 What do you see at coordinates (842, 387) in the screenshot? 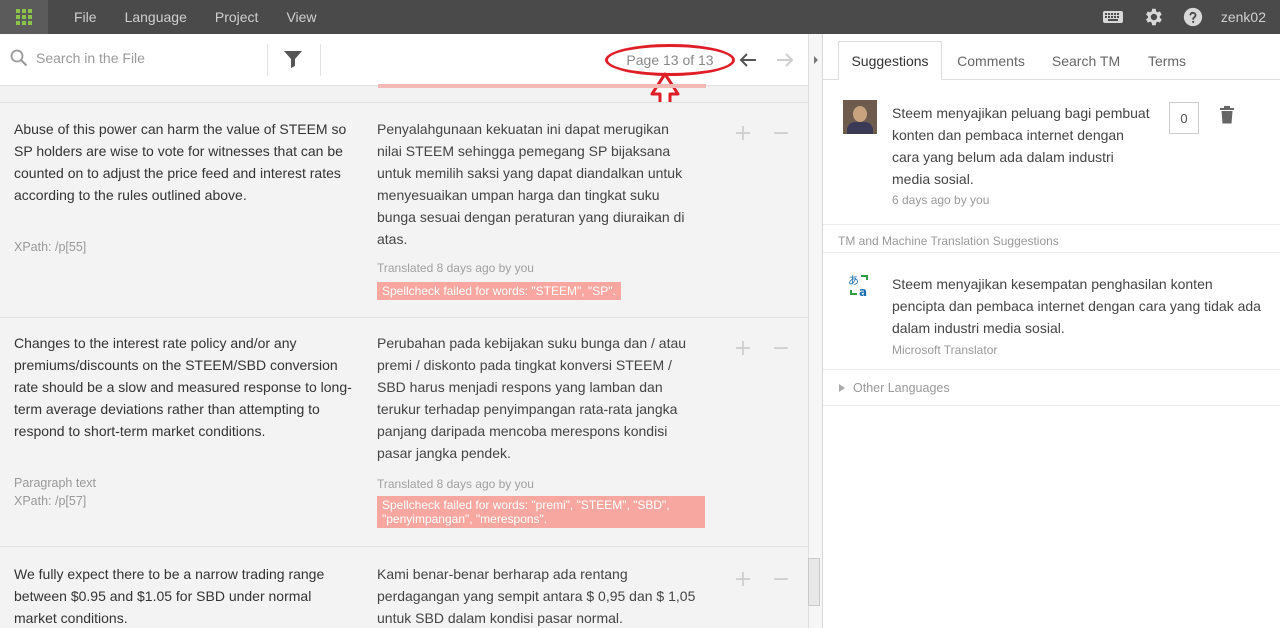
I see `expand-triangle-icon` at bounding box center [842, 387].